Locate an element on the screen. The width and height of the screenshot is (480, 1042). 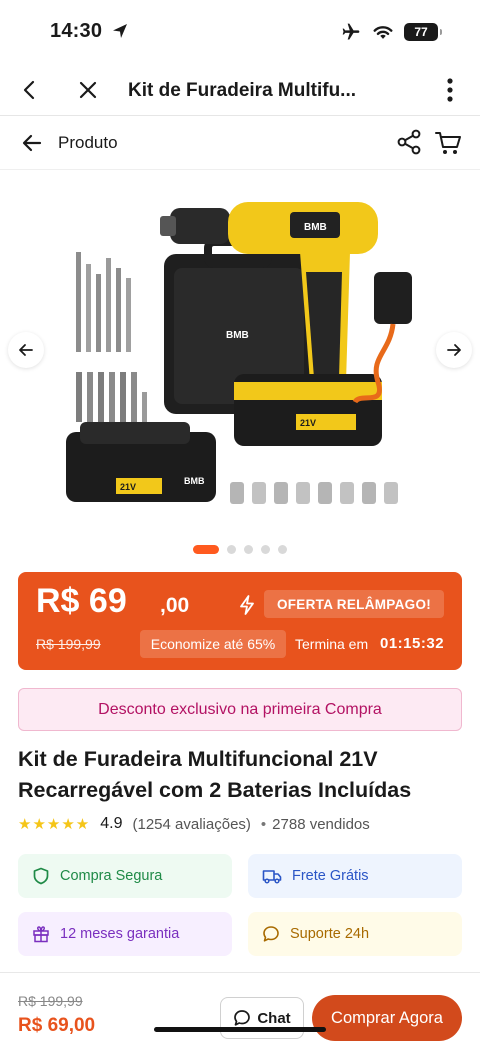
spare-battery-illustration: 21V BMB is located at coordinates (141, 462).